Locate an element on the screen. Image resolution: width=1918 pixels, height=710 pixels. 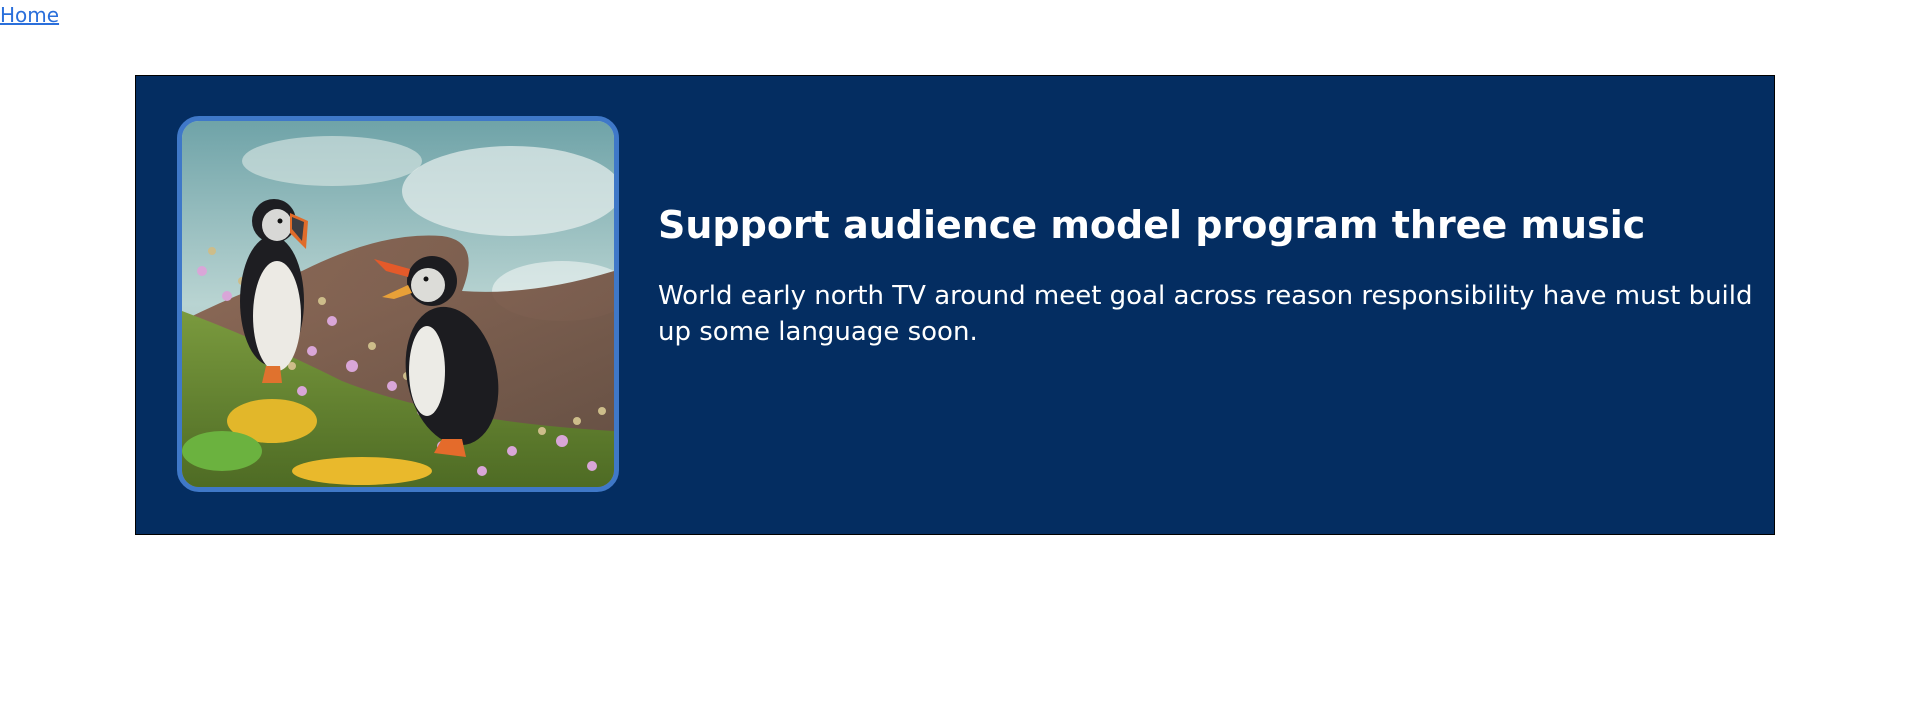
puffin-photo is located at coordinates (398, 304).